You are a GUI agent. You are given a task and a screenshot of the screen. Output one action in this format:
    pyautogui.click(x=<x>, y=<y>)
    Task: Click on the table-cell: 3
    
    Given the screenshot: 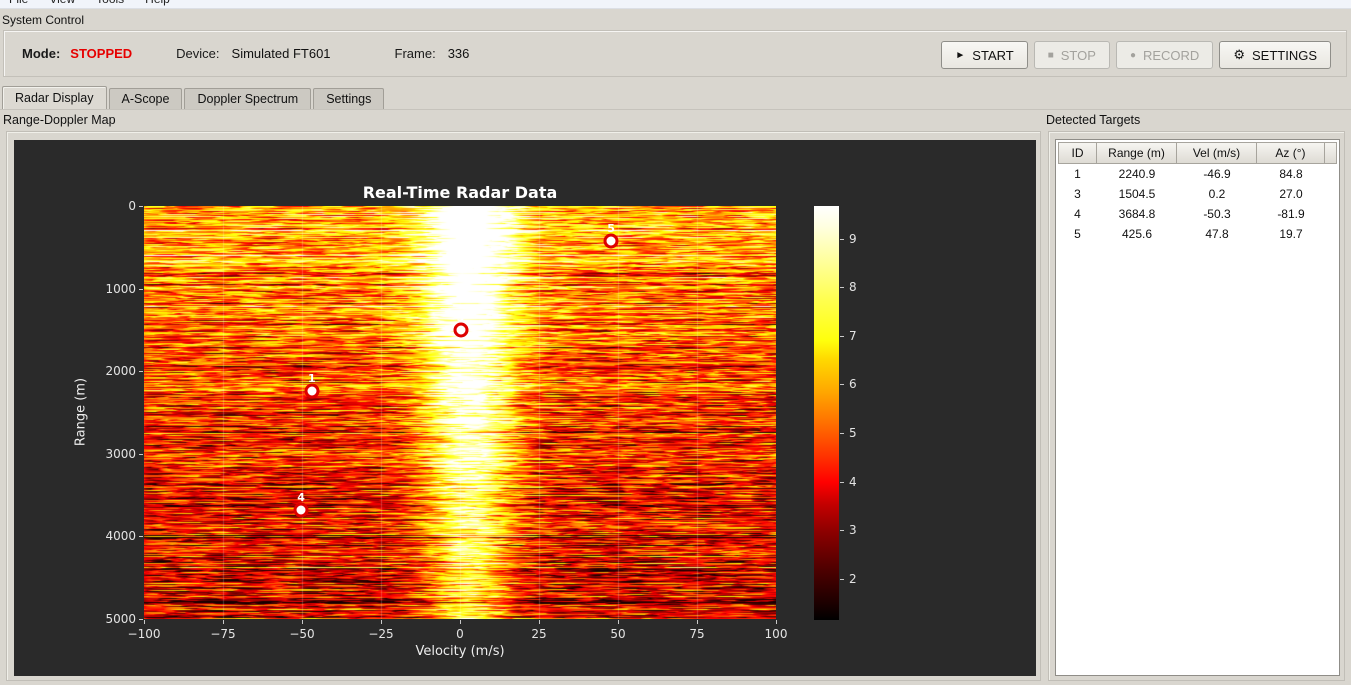 What is the action you would take?
    pyautogui.click(x=1077, y=194)
    